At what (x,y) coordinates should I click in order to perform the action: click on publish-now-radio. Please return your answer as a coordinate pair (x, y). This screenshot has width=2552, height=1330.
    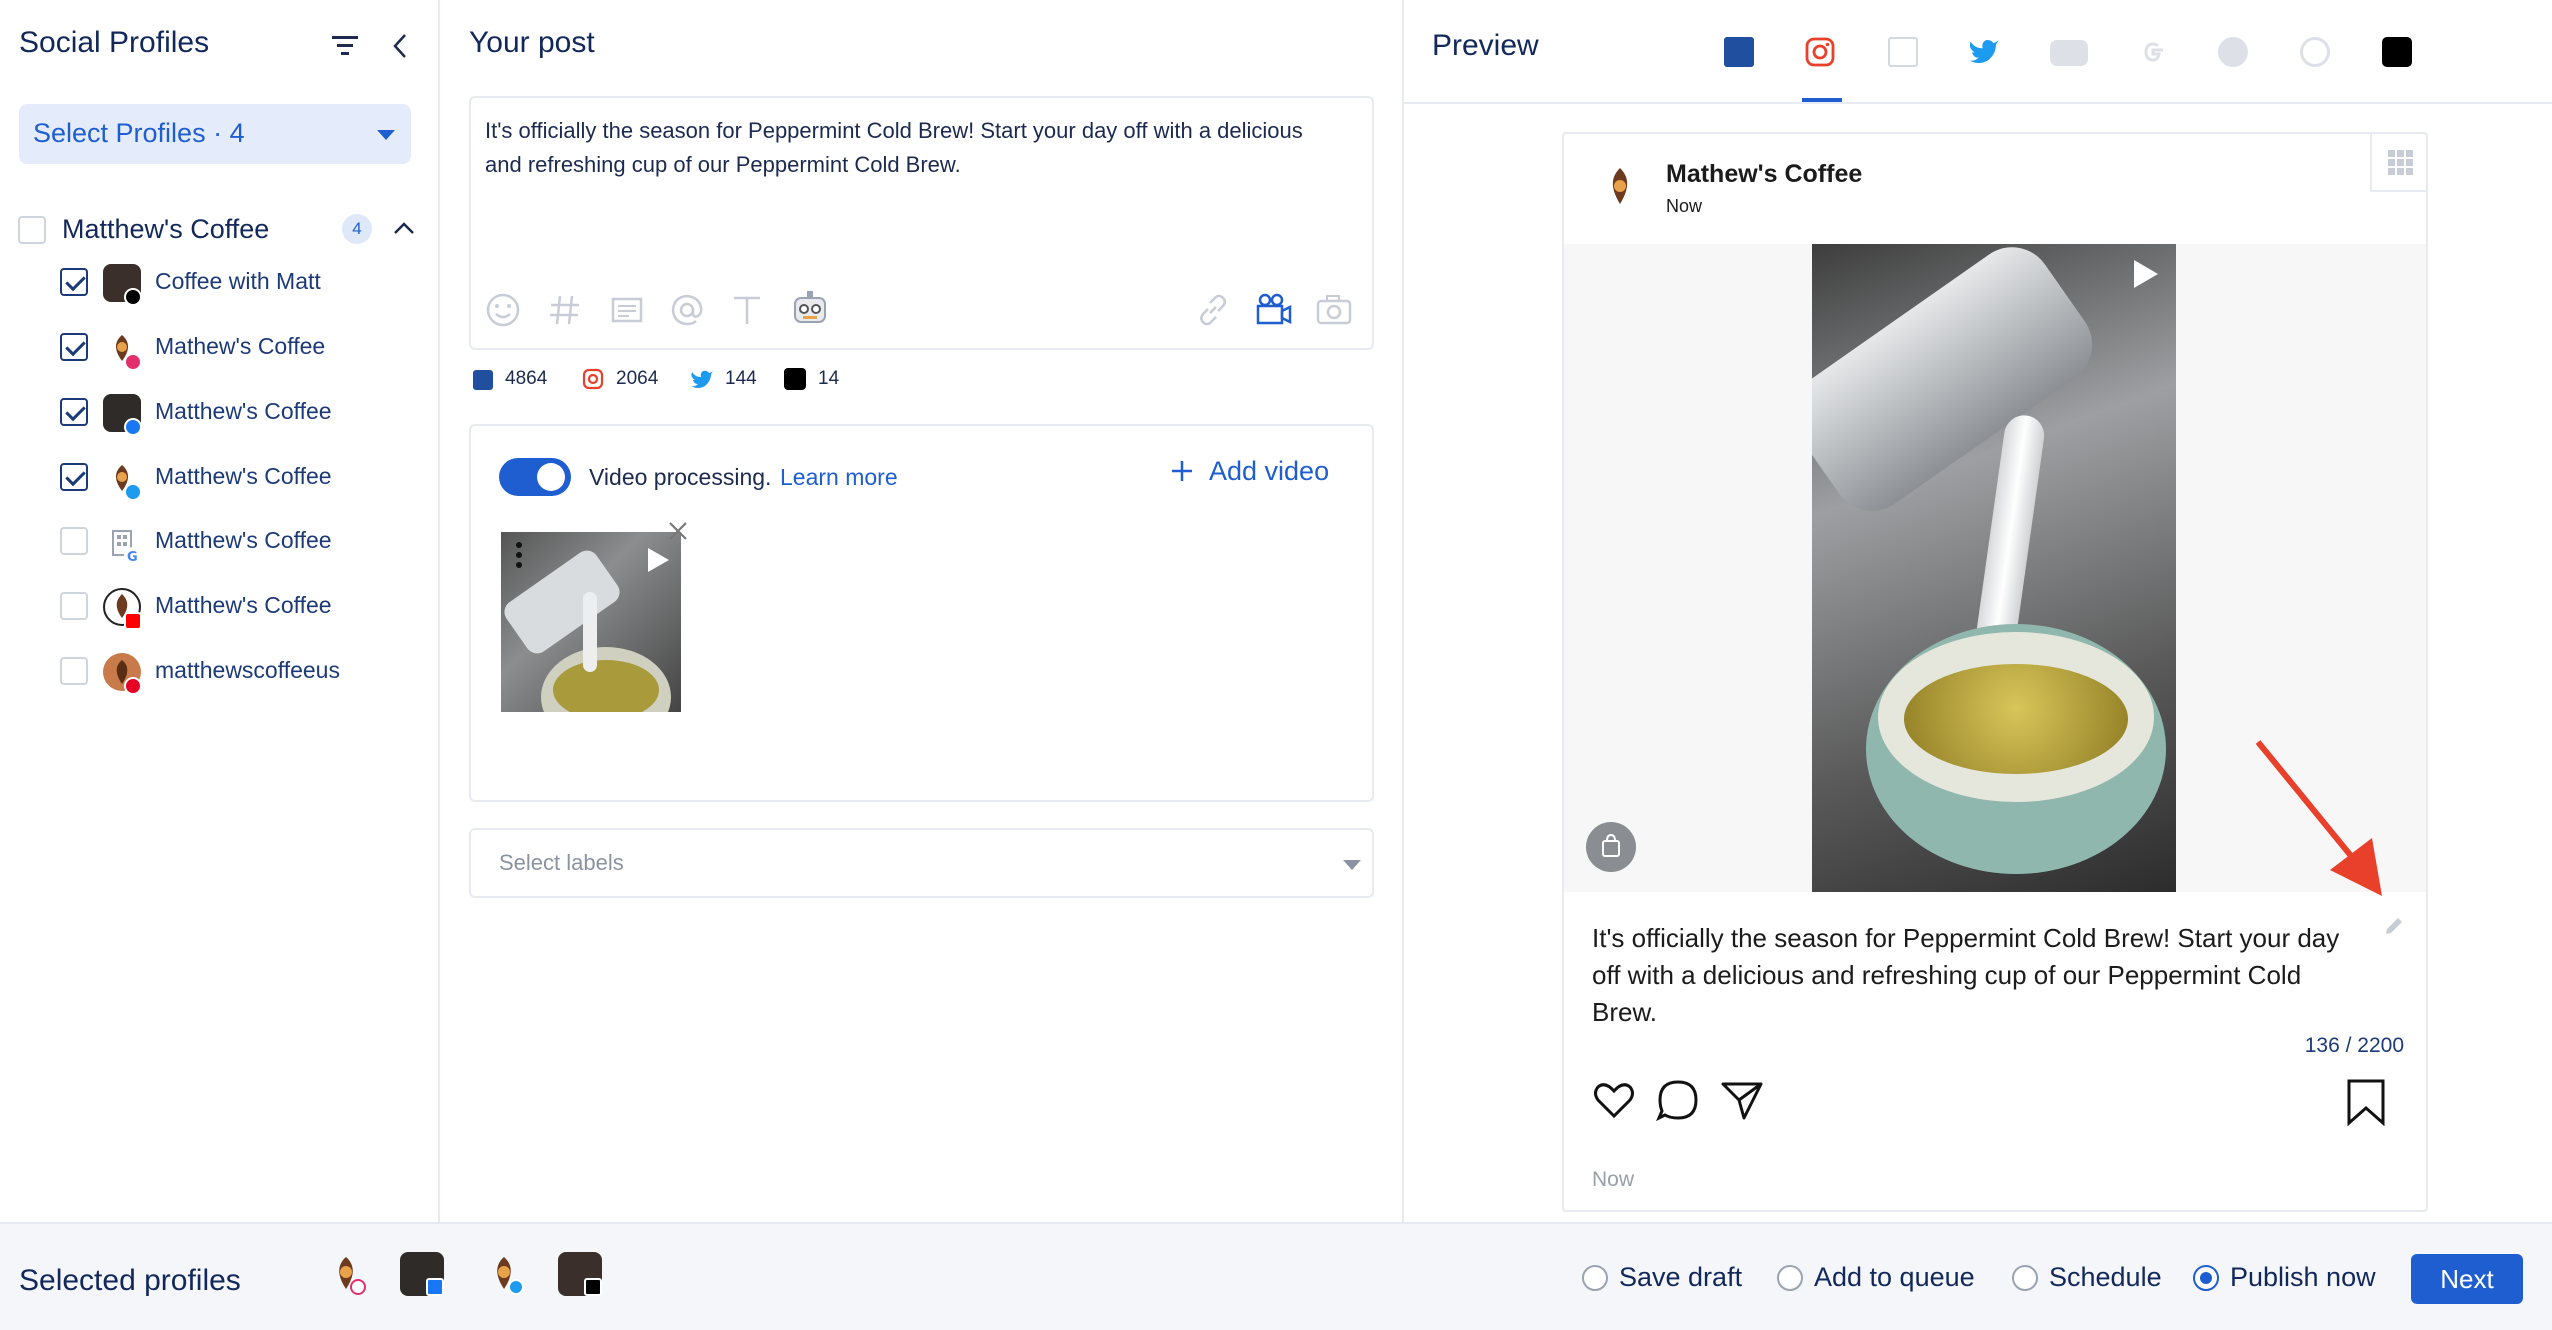
    Looking at the image, I should click on (2206, 1278).